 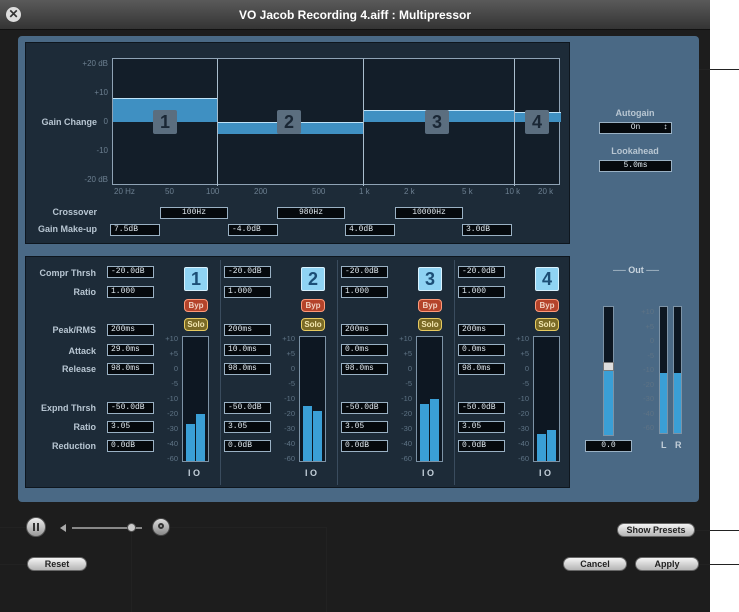 I want to click on output-fader-level, so click(x=608, y=399).